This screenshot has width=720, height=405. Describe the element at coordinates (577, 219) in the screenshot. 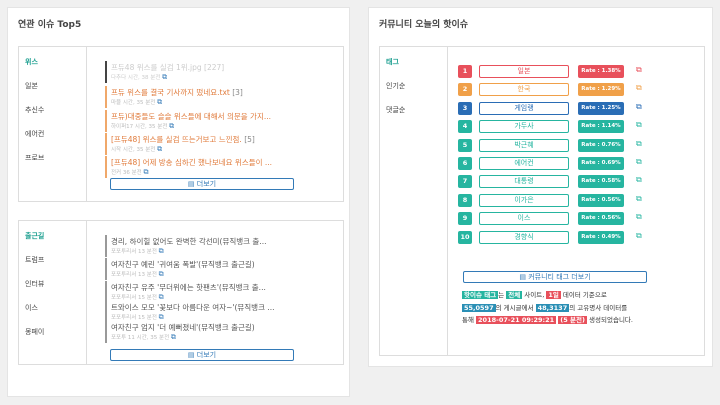

I see `tag-row: 9 이스 Rate : 0.56% ⧉` at that location.